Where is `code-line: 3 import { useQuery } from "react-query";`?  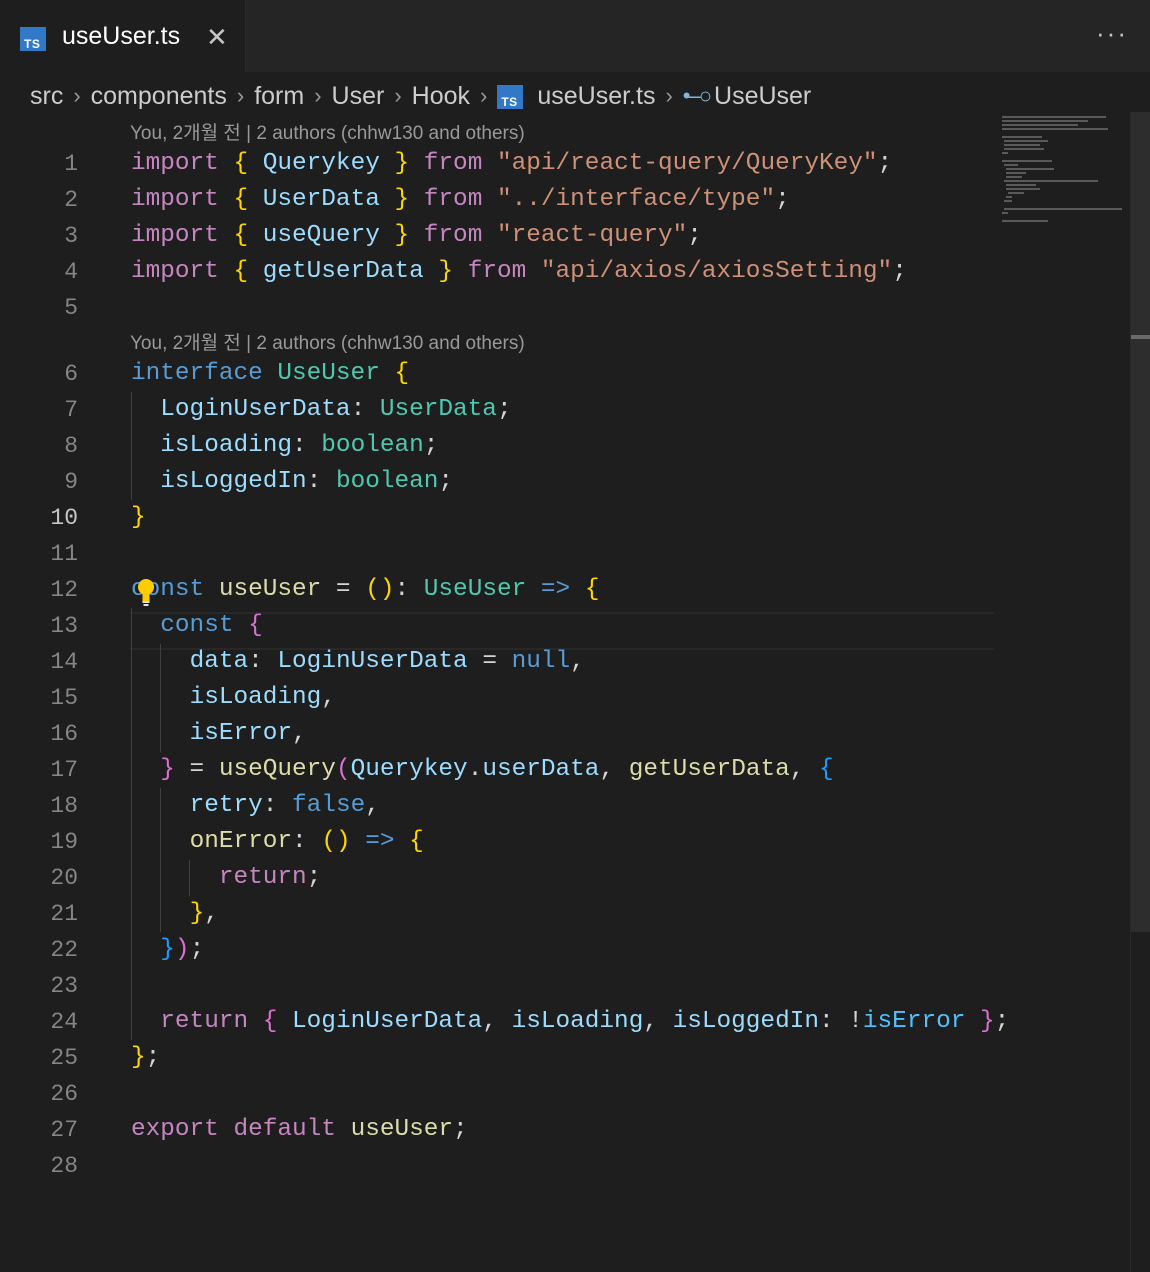
code-line: 3 import { useQuery } from "react-query"; is located at coordinates (565, 236).